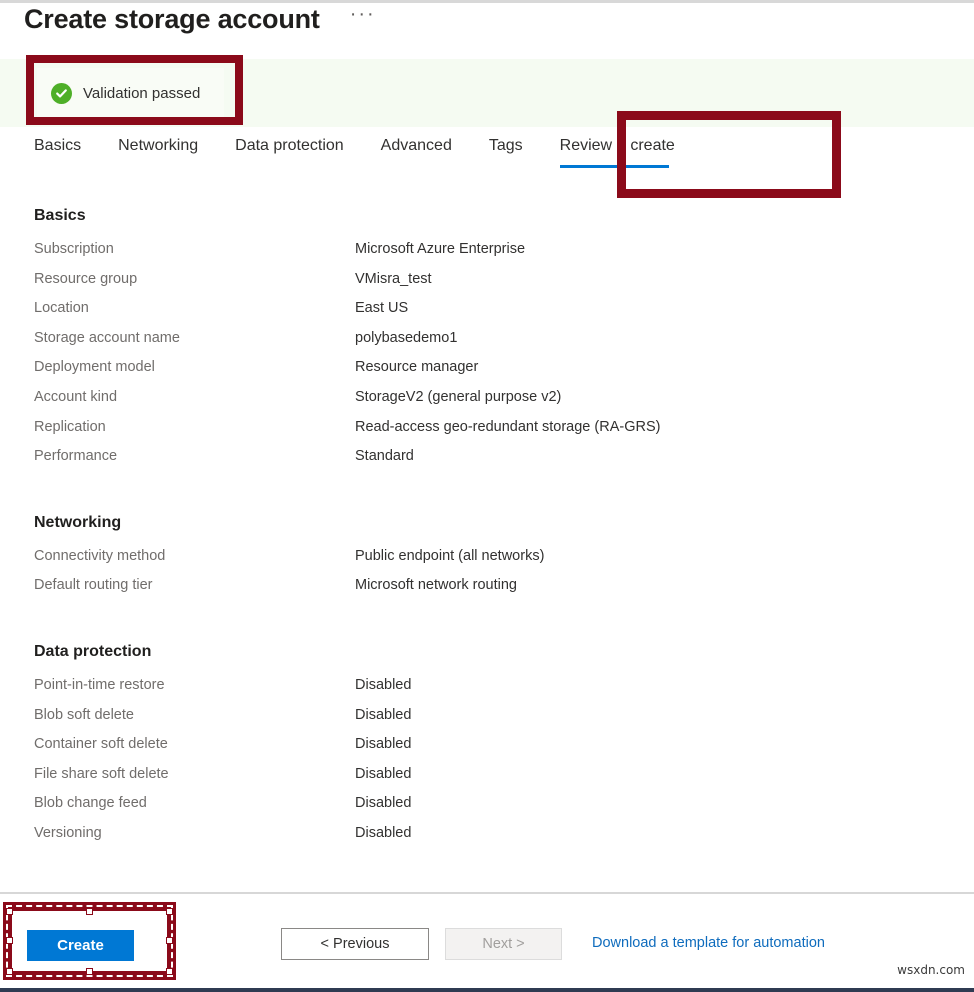 This screenshot has width=974, height=992. What do you see at coordinates (94, 367) in the screenshot?
I see `row-label: Deployment model` at bounding box center [94, 367].